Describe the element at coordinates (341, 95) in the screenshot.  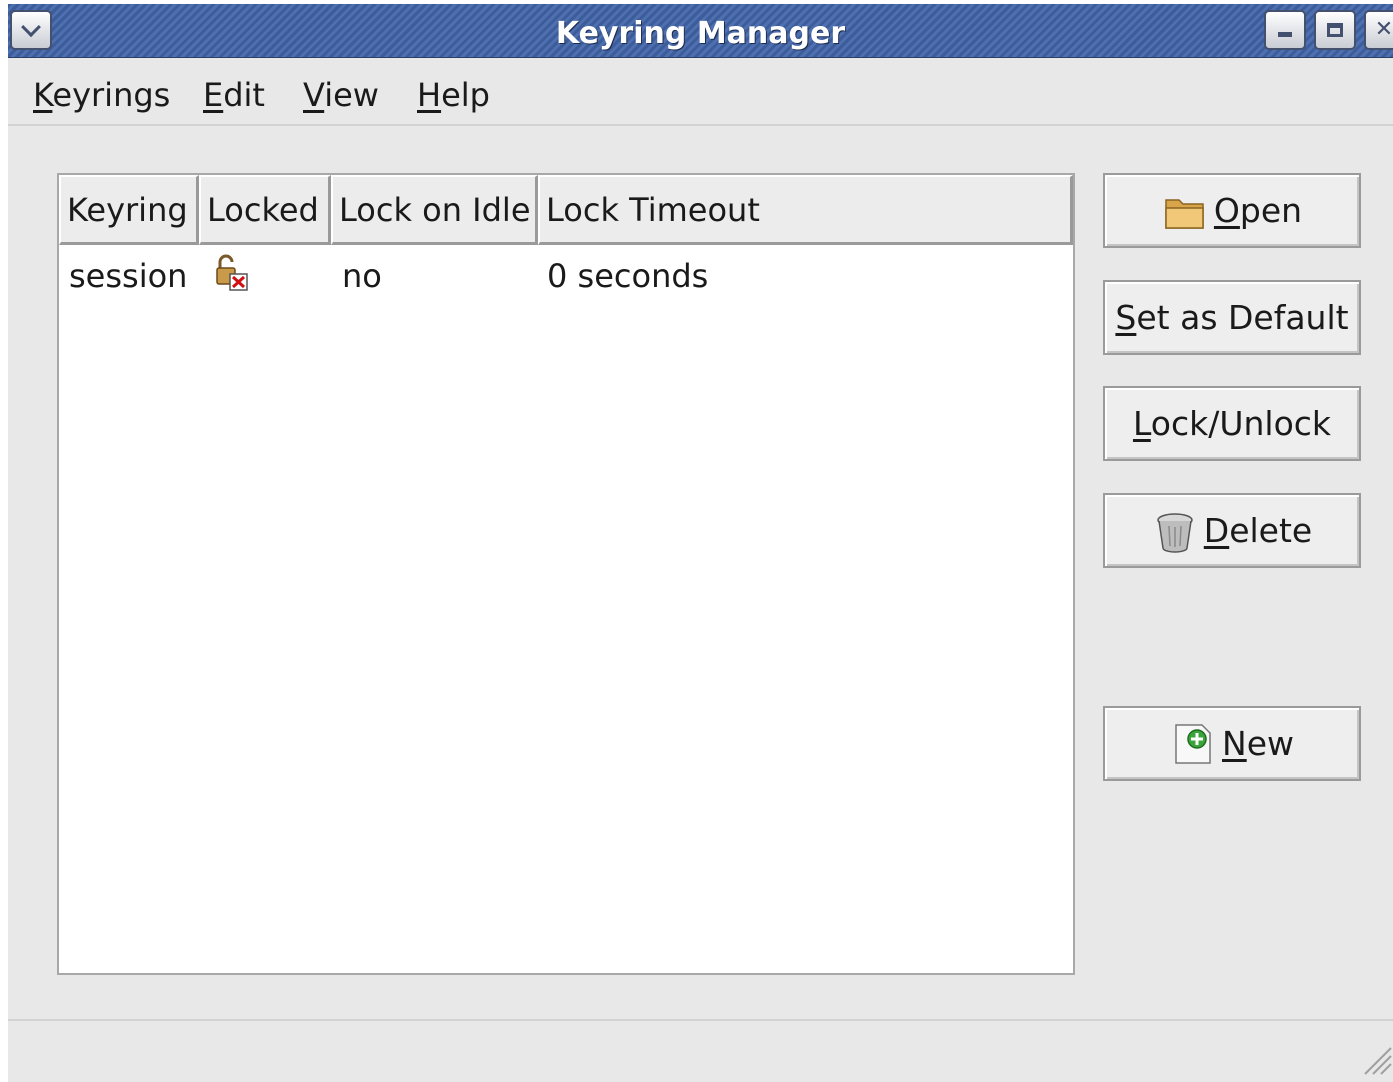
I see `menu-view: View` at that location.